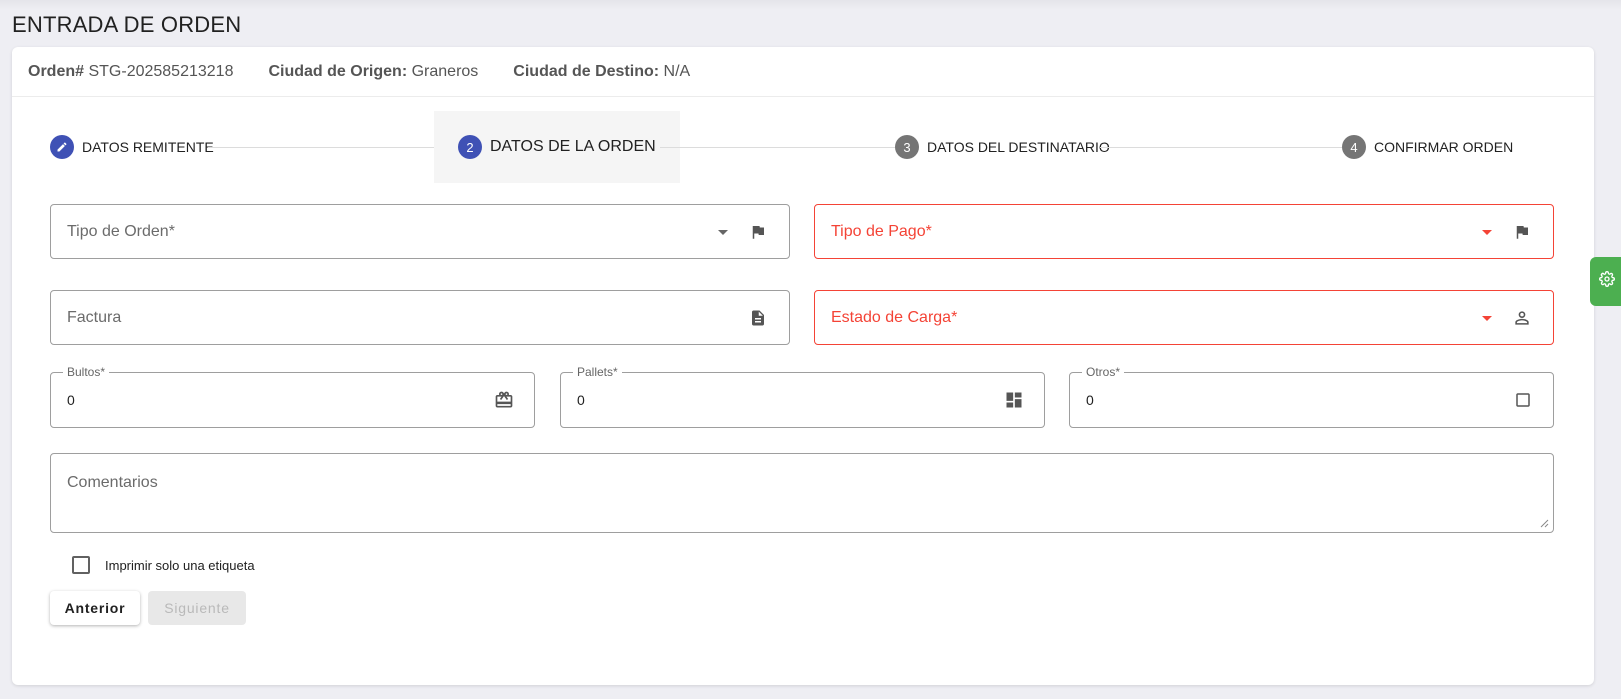  What do you see at coordinates (62, 147) in the screenshot?
I see `pencil-icon` at bounding box center [62, 147].